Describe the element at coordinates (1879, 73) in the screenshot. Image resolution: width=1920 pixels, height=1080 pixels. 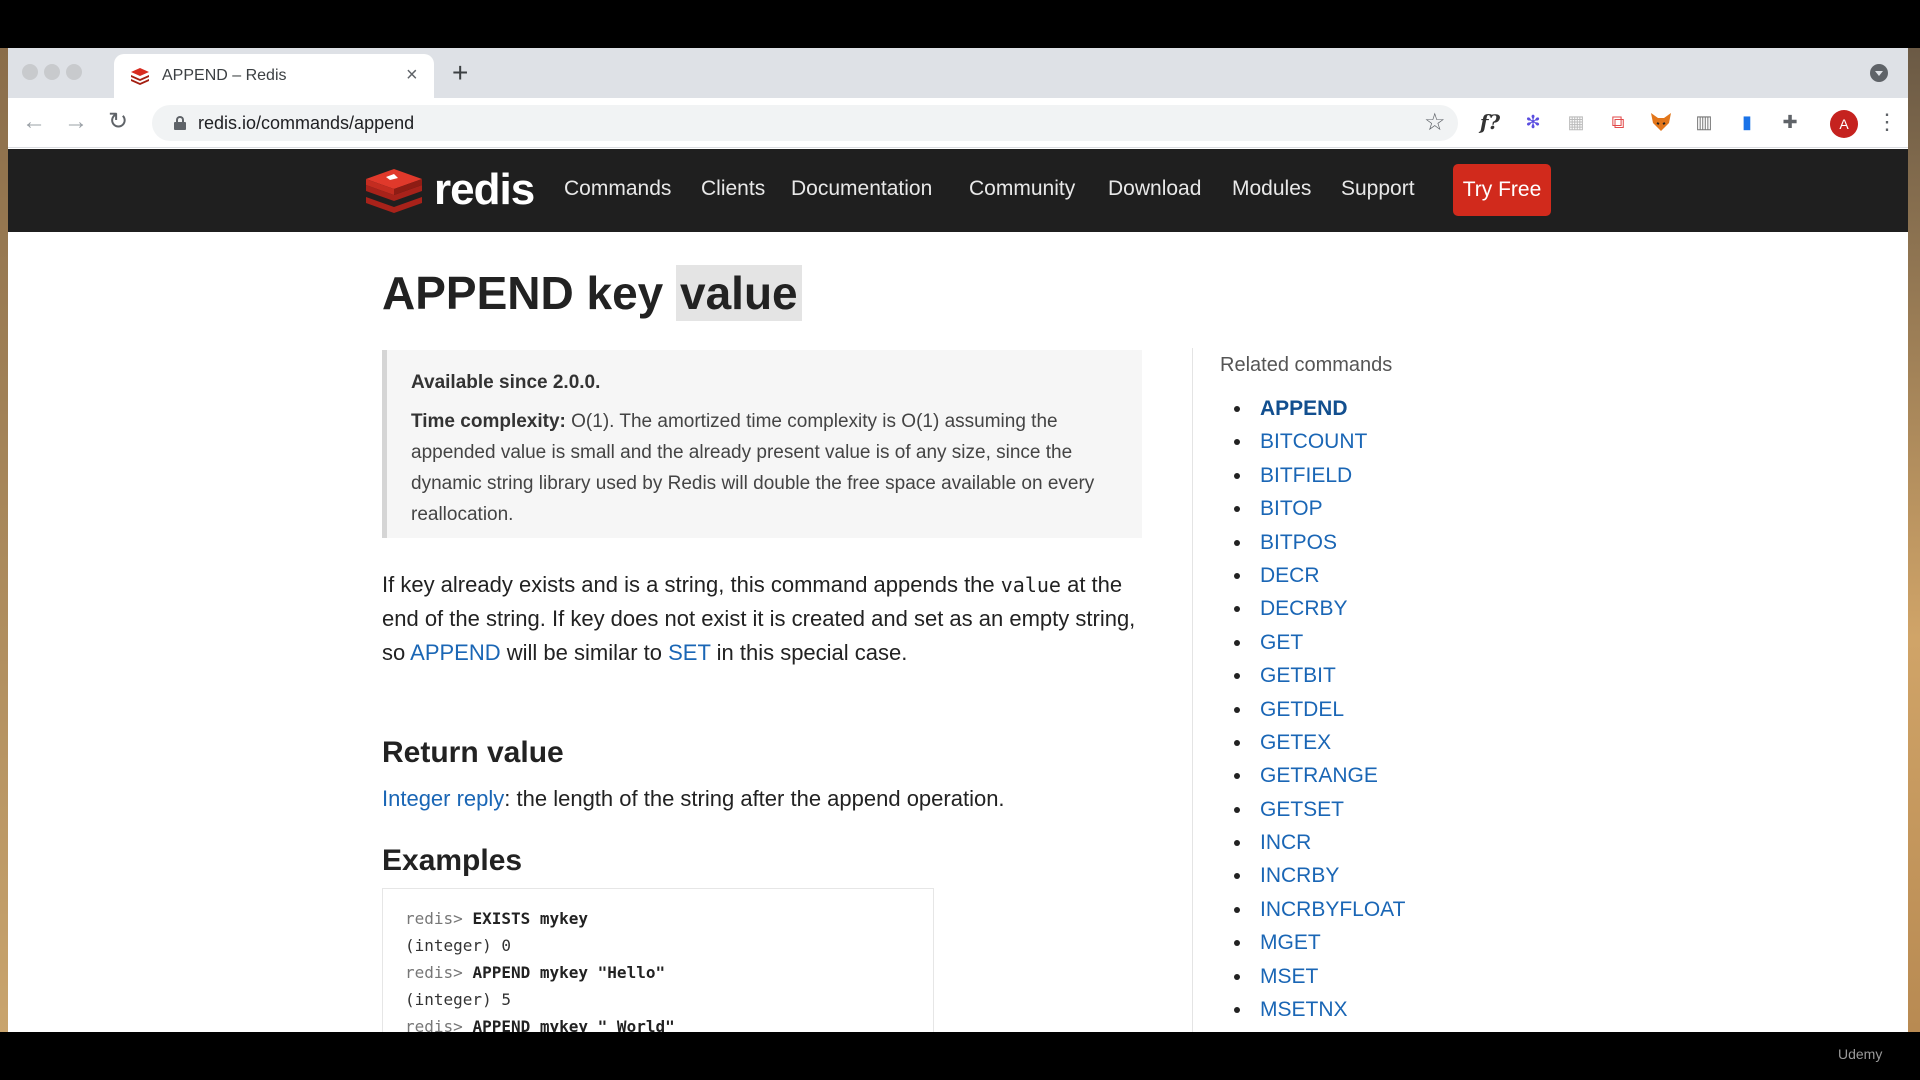
I see `tab-search-icon` at that location.